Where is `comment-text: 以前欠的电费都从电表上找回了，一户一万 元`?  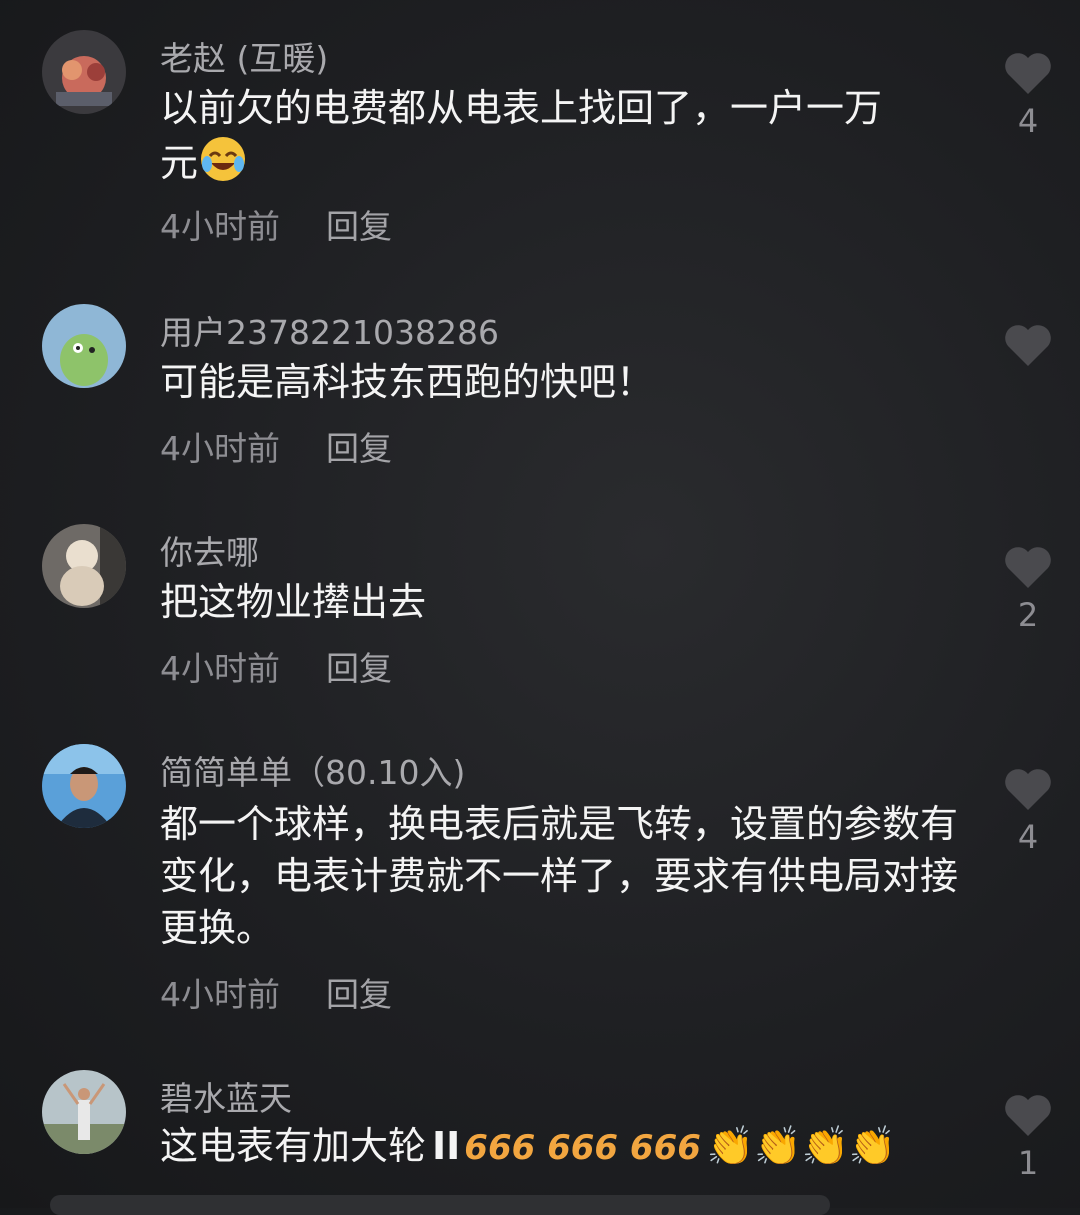
comment-text: 以前欠的电费都从电表上找回了，一户一万 元 is located at coordinates (560, 139).